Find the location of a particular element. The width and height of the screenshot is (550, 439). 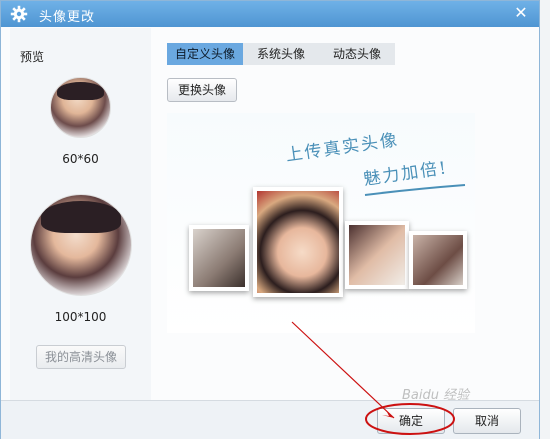

photo-center is located at coordinates (298, 242).